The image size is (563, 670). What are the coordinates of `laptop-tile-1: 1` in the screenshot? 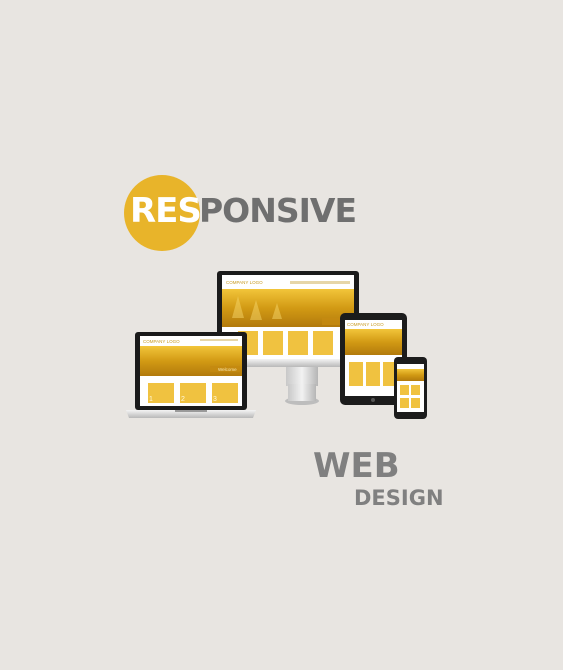 It's located at (151, 399).